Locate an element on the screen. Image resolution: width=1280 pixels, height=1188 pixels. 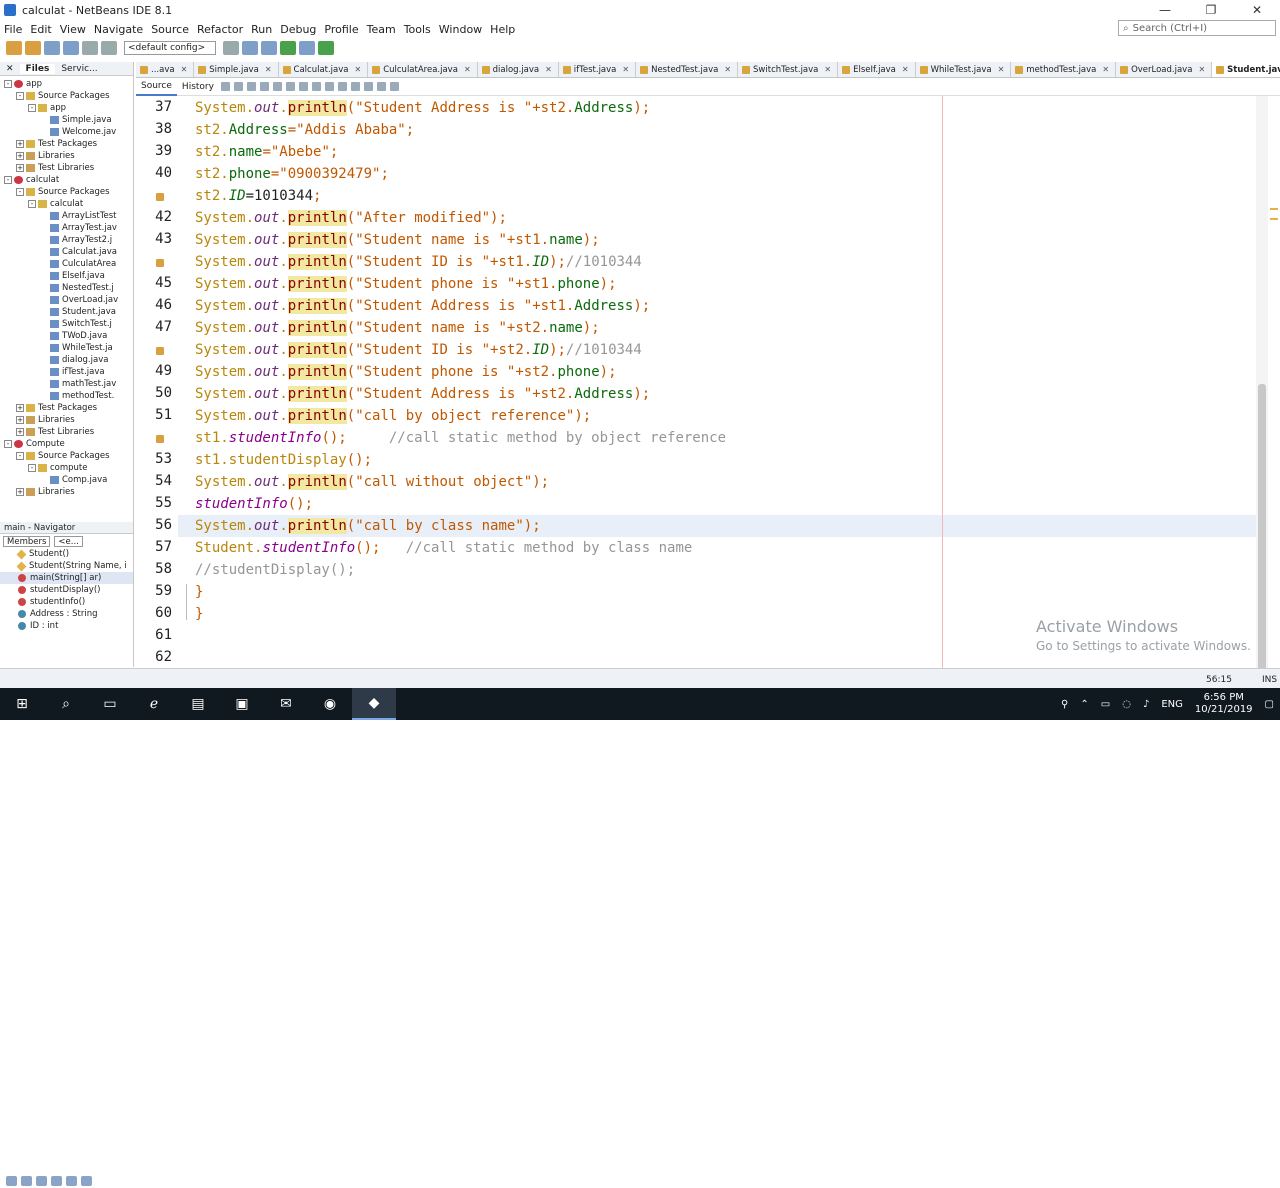
code-line: //studentDisplay(); is located at coordinates (717, 570).